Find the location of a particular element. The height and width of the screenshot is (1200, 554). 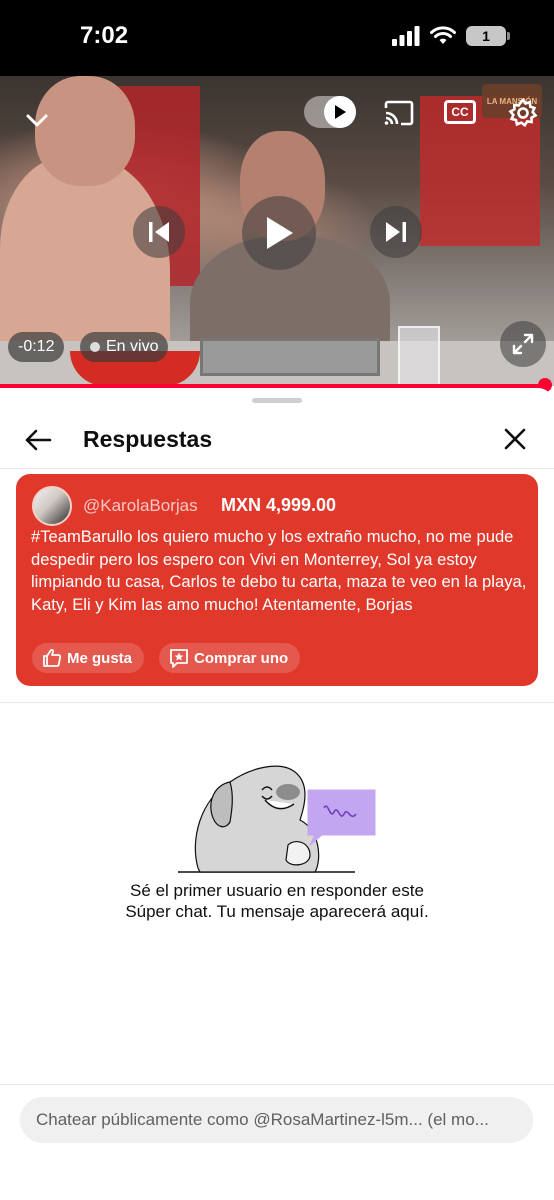

super-chat-star-icon is located at coordinates (179, 658).